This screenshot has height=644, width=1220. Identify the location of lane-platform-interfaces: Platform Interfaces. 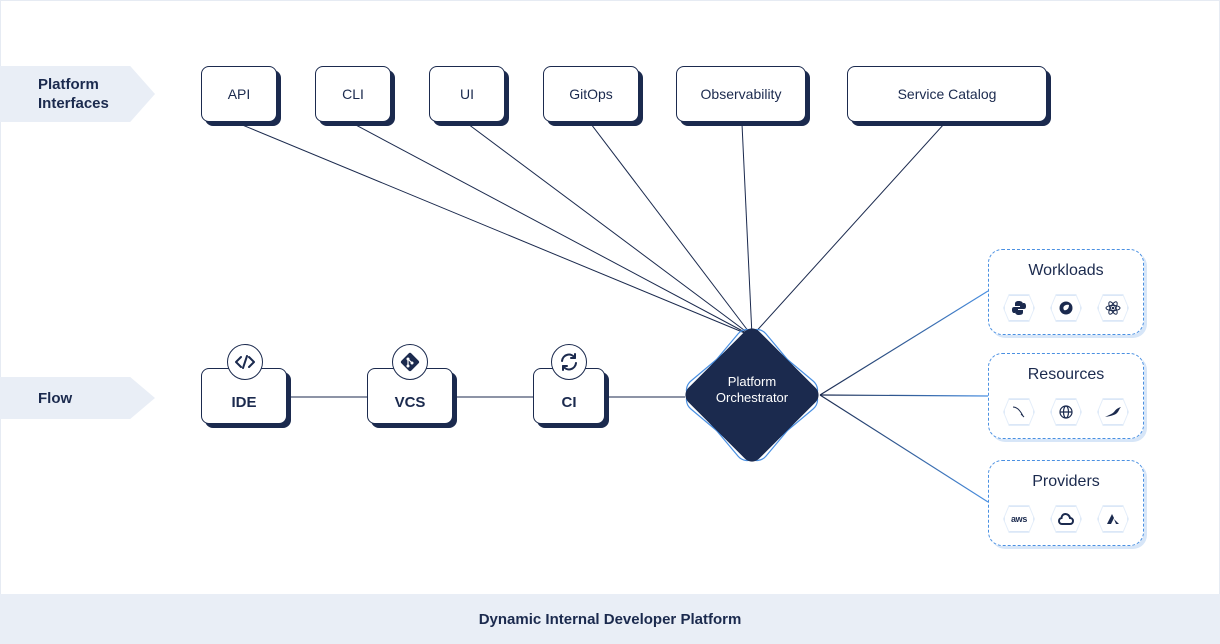
(77, 94).